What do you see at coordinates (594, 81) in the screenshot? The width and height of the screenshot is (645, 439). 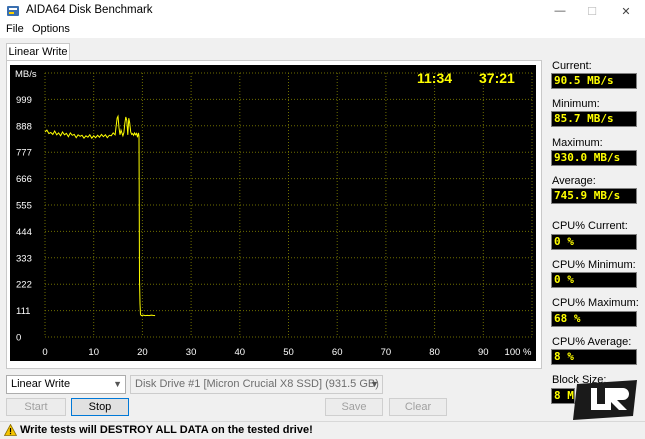 I see `current-value: 90.5 MB/s` at bounding box center [594, 81].